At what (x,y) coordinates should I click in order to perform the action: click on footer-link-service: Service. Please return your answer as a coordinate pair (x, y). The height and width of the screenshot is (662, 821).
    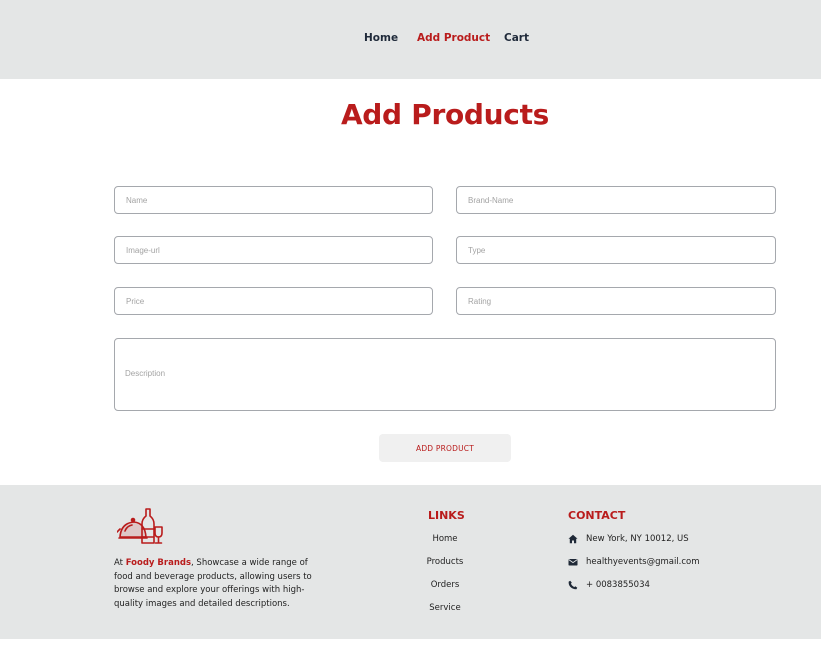
    Looking at the image, I should click on (445, 614).